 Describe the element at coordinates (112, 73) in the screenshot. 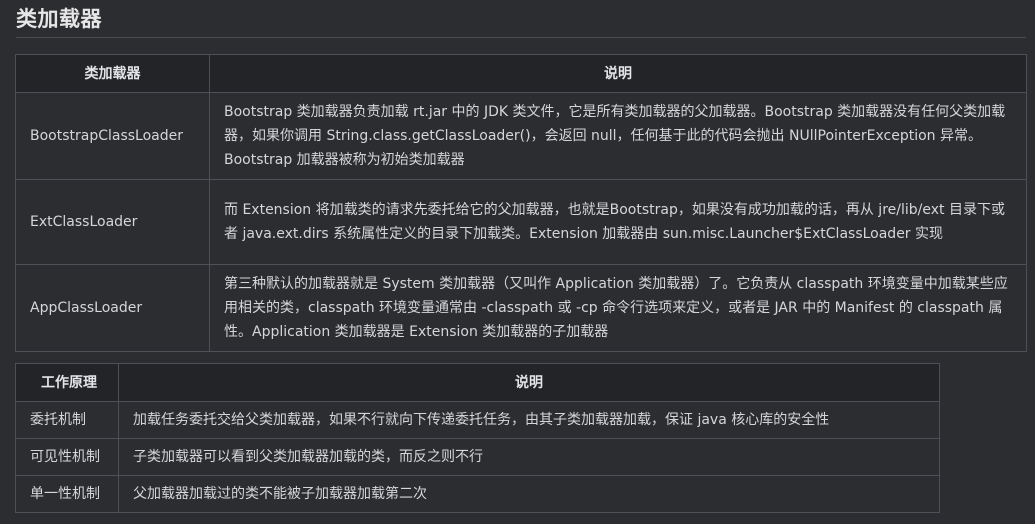

I see `column-header-loader: 类加载器` at that location.